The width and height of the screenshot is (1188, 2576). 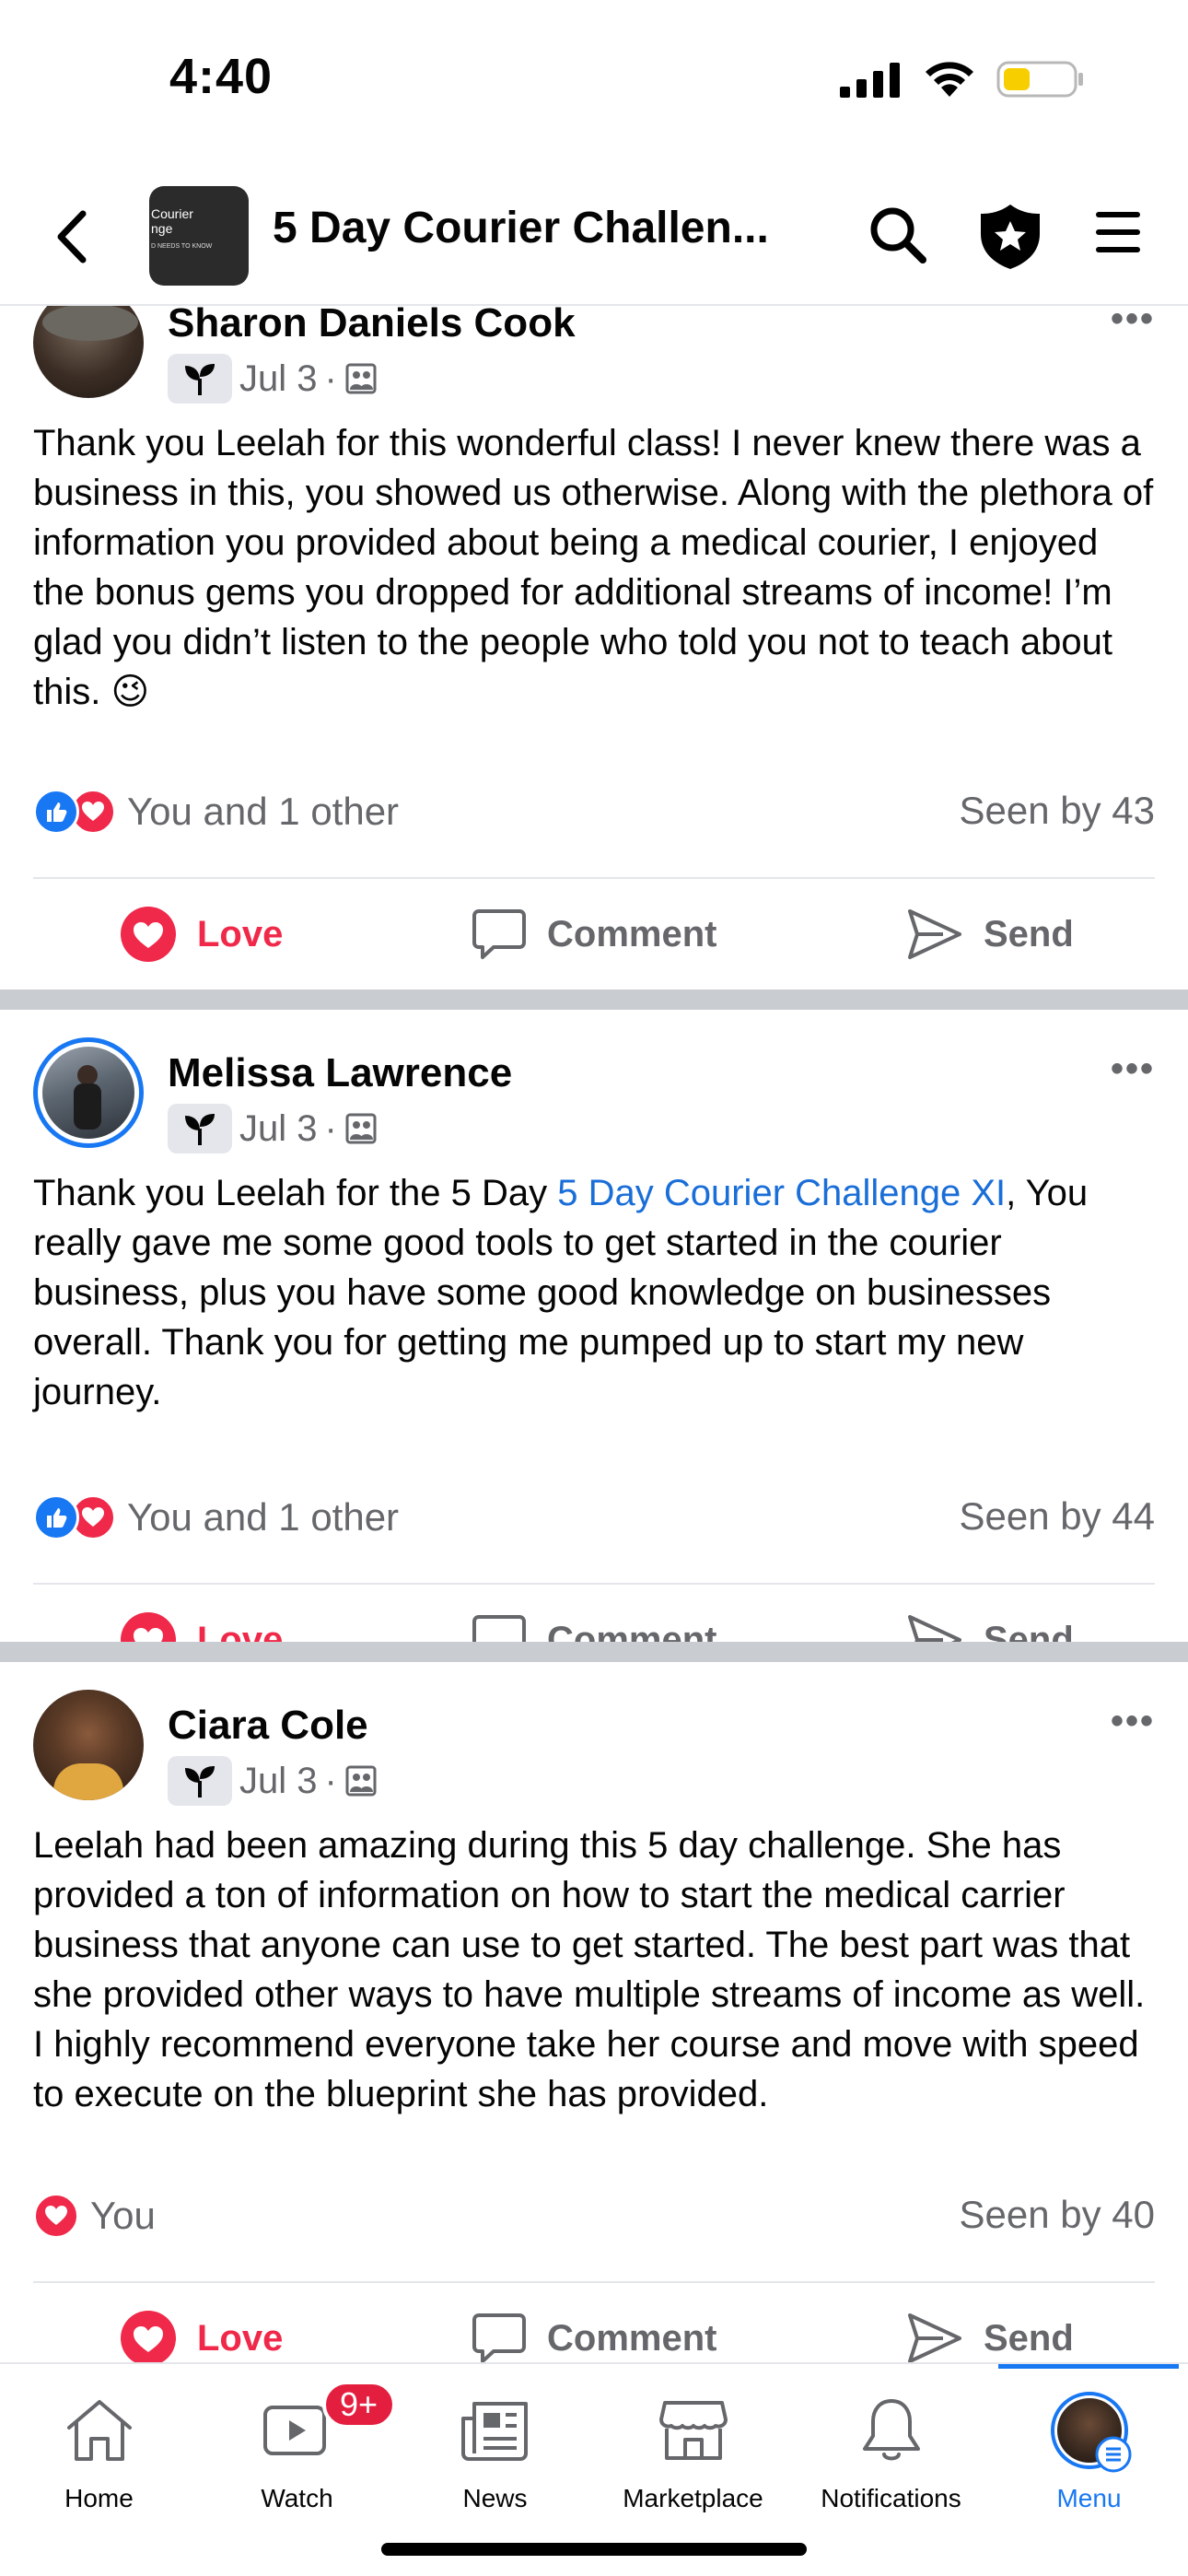 What do you see at coordinates (632, 2338) in the screenshot?
I see `comment-label: Comment` at bounding box center [632, 2338].